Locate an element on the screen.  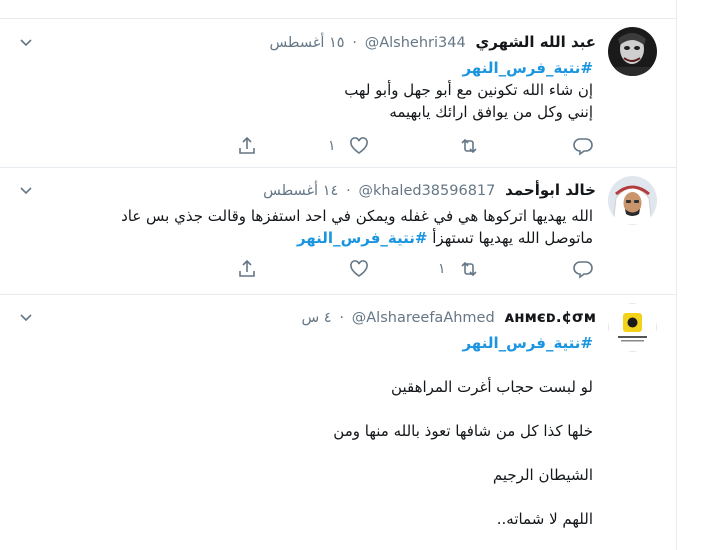
tweet-2-time: ١٤ أغسطس is located at coordinates (300, 191).